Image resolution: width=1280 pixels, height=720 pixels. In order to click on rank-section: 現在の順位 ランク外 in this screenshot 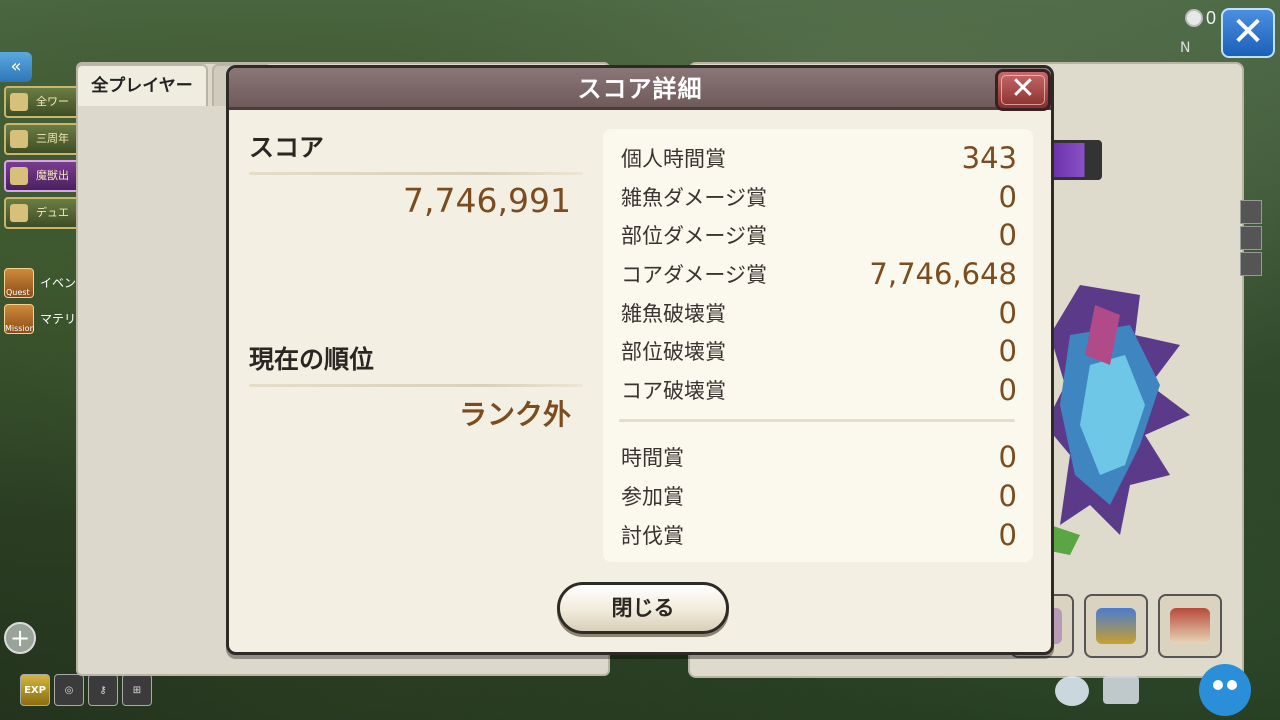, I will do `click(416, 386)`.